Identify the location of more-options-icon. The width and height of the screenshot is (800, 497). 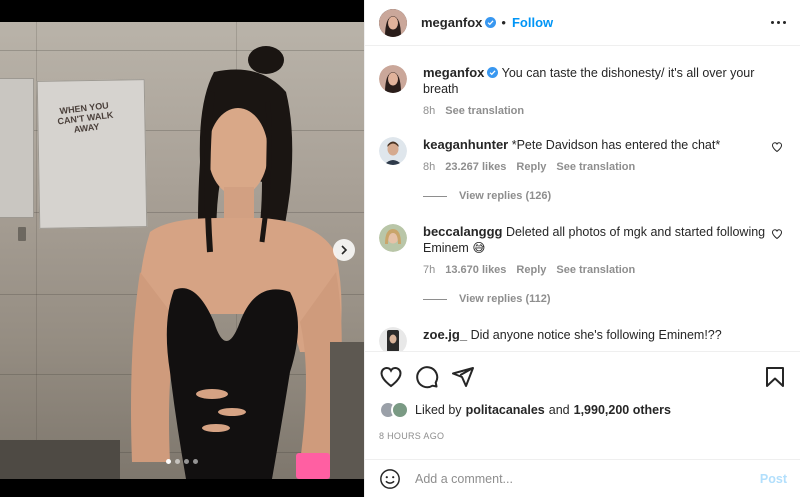
(778, 22).